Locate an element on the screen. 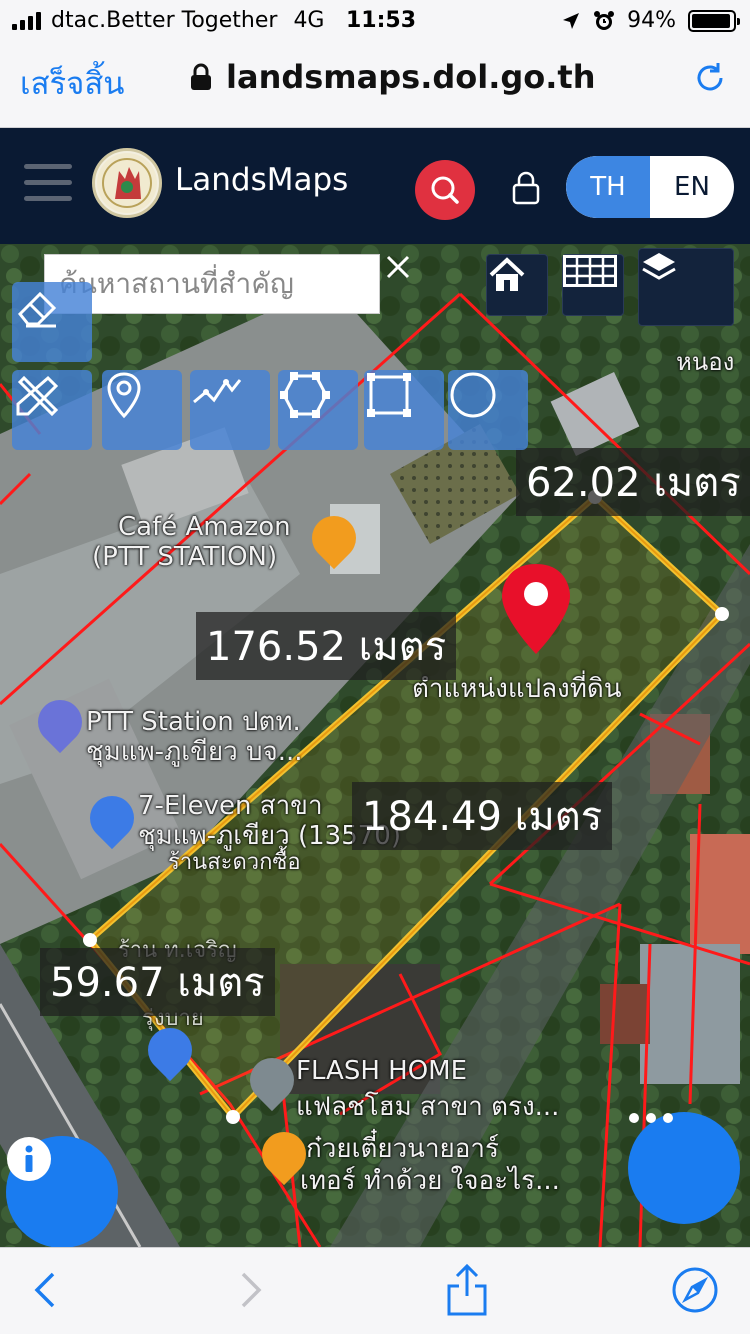 The width and height of the screenshot is (750, 1334). network-label: 4G is located at coordinates (309, 20).